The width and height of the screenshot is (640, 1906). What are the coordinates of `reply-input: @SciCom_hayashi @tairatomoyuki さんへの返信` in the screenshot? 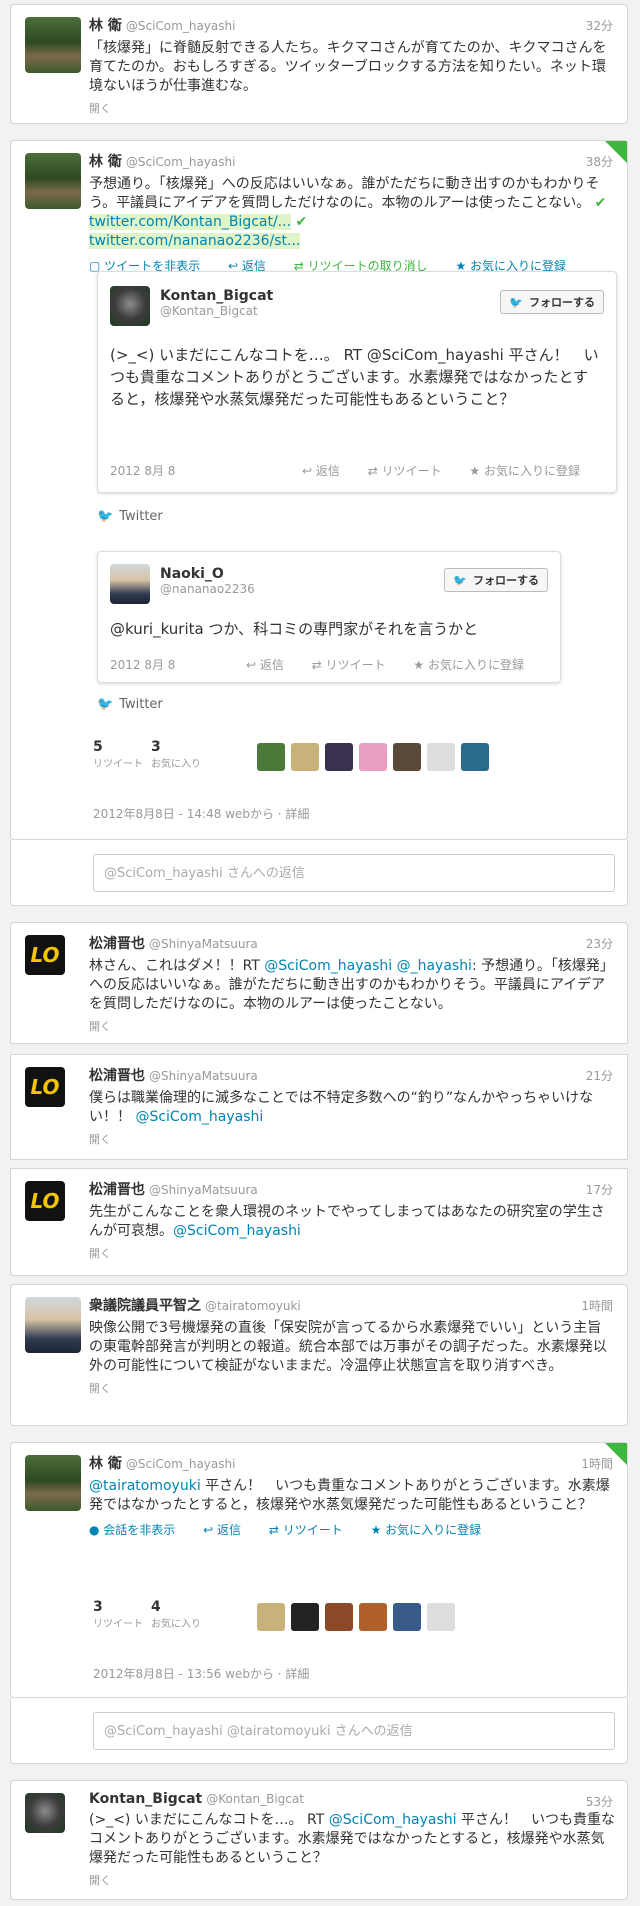 It's located at (354, 1731).